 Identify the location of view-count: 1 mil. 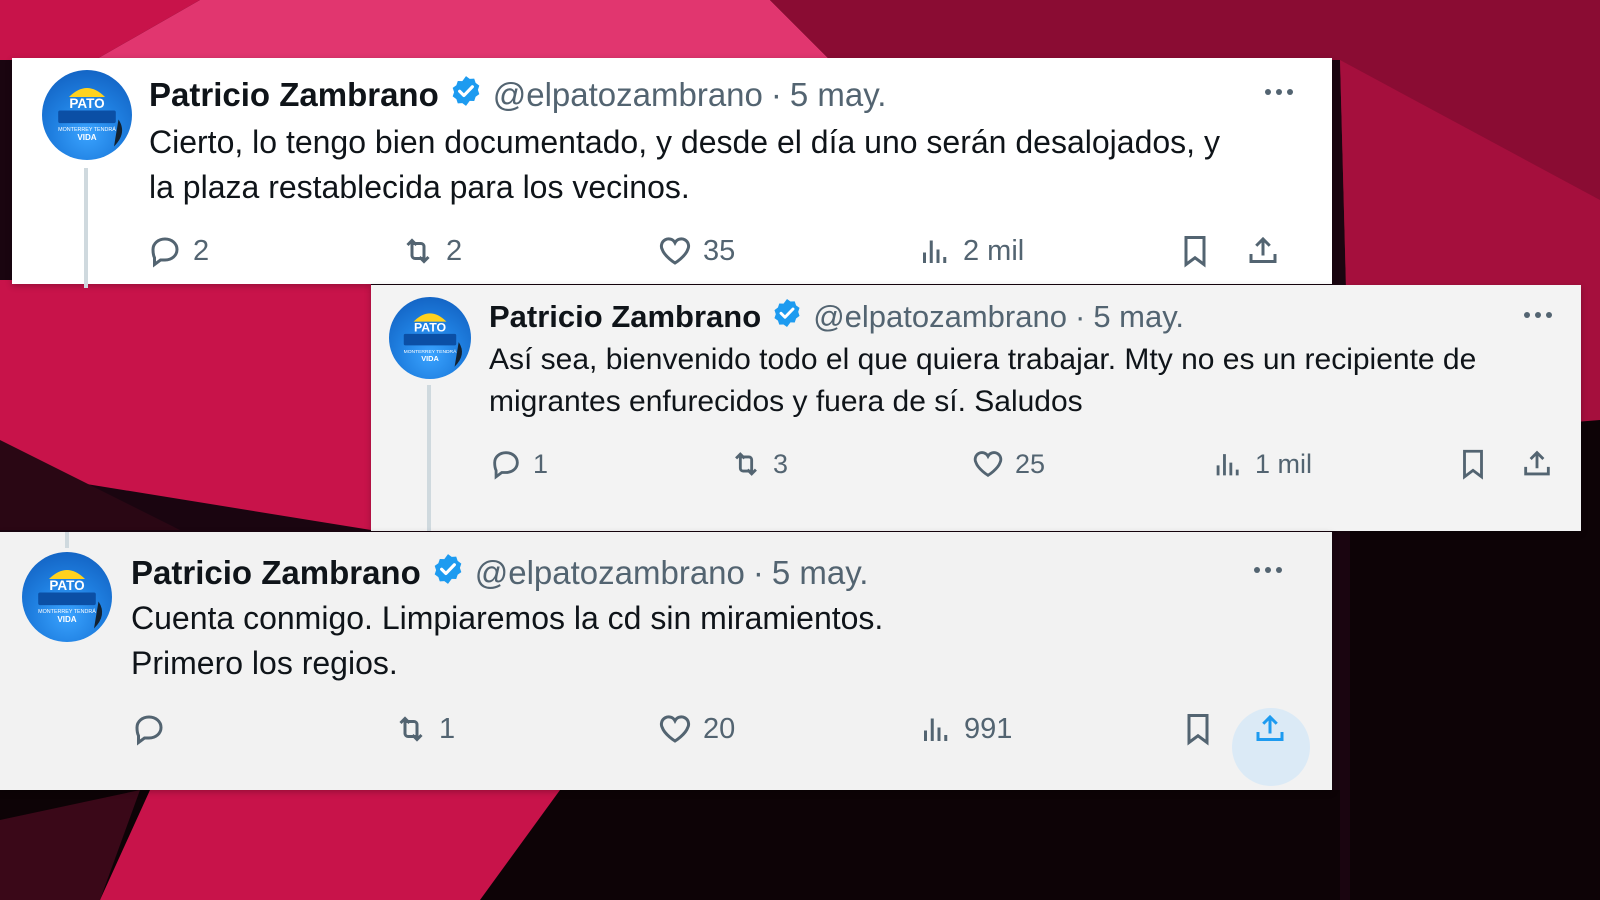
(1284, 463).